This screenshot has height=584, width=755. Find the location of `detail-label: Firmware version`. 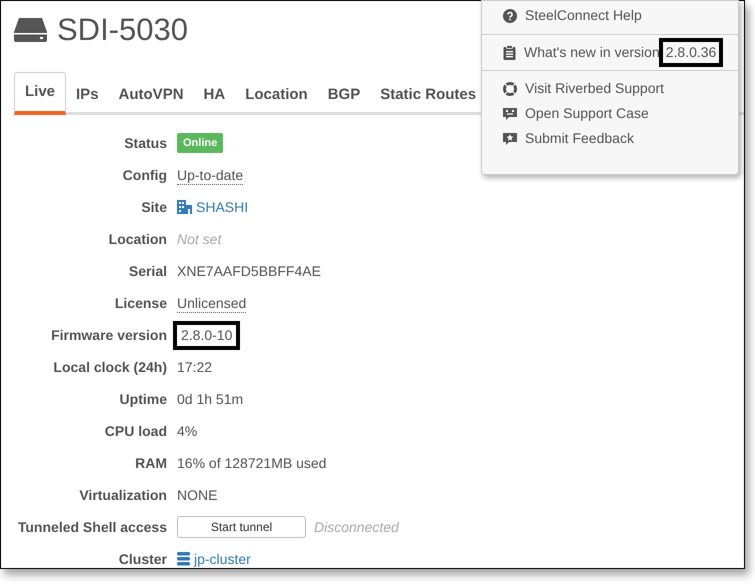

detail-label: Firmware version is located at coordinates (108, 335).